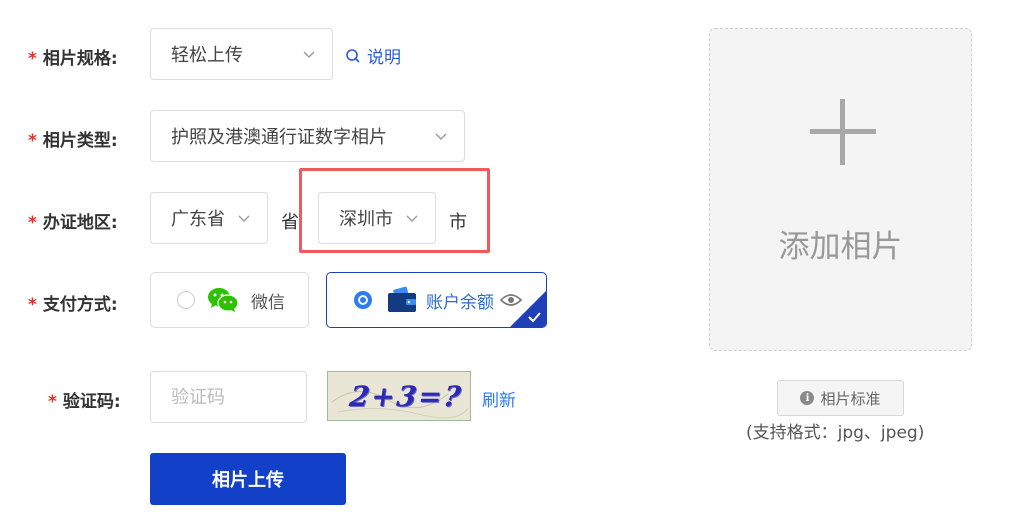  Describe the element at coordinates (279, 137) in the screenshot. I see `type-select-value: 护照及港澳通行证数字相片` at that location.